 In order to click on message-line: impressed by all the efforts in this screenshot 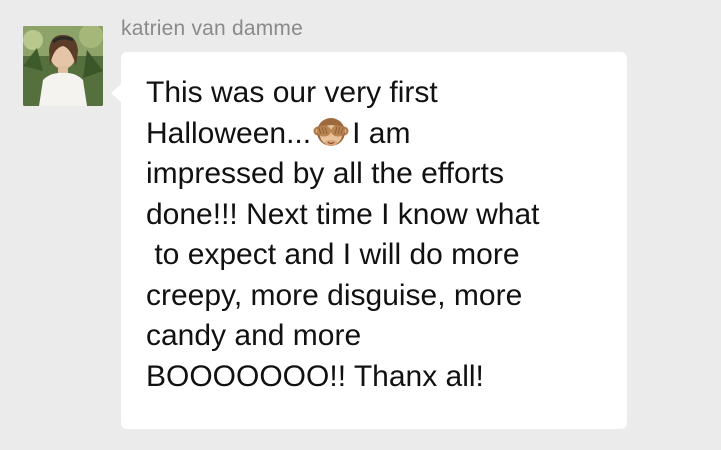, I will do `click(325, 173)`.